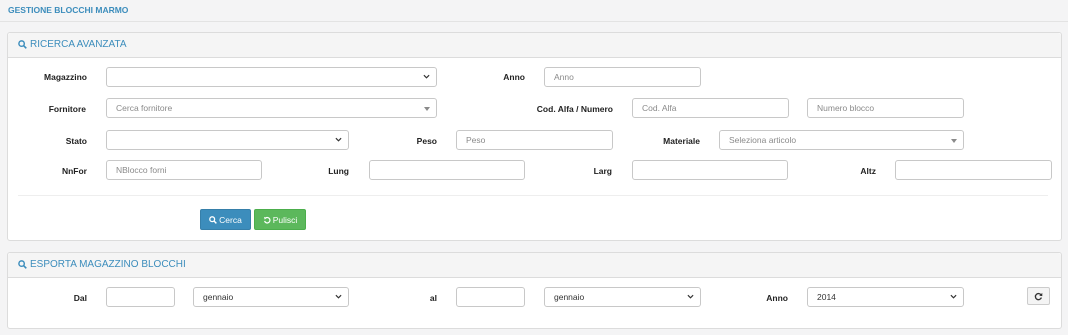 This screenshot has width=1068, height=335. What do you see at coordinates (108, 264) in the screenshot?
I see `export-panel-title: ESPORTA MAGAZZINO BLOCCHI` at bounding box center [108, 264].